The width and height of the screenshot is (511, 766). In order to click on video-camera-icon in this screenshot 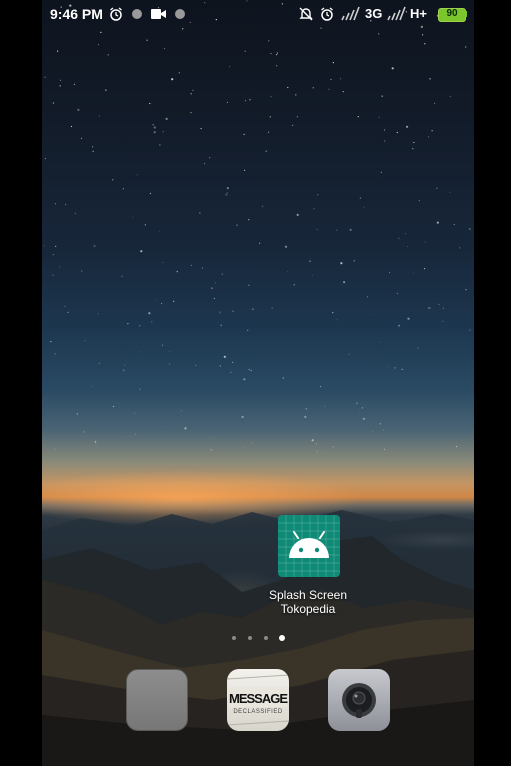, I will do `click(158, 14)`.